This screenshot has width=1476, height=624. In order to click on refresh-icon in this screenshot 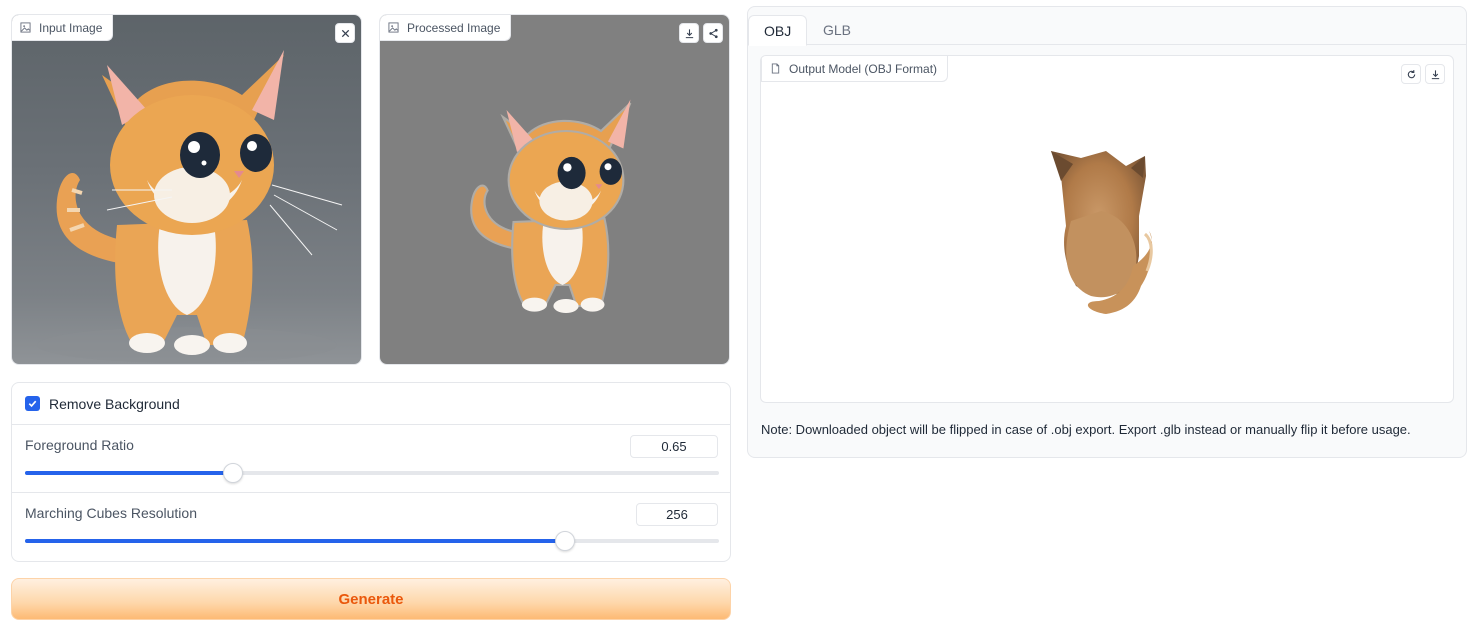, I will do `click(1411, 73)`.